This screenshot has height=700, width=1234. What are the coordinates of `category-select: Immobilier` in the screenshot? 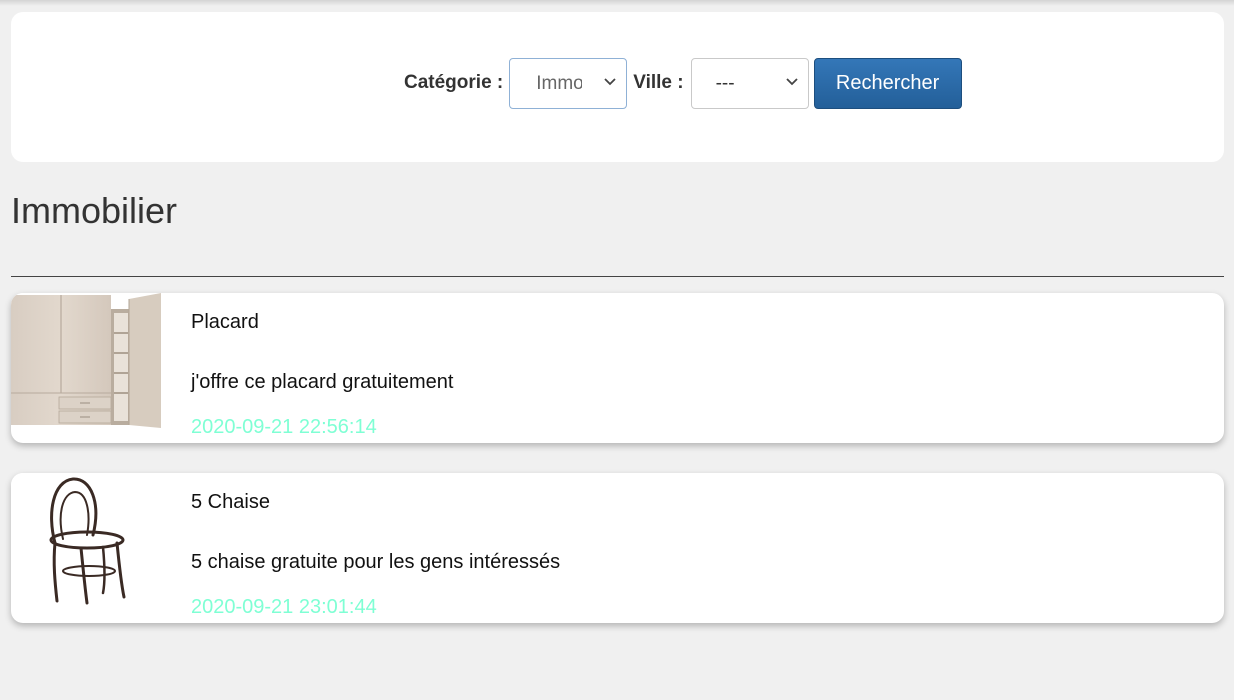 It's located at (568, 83).